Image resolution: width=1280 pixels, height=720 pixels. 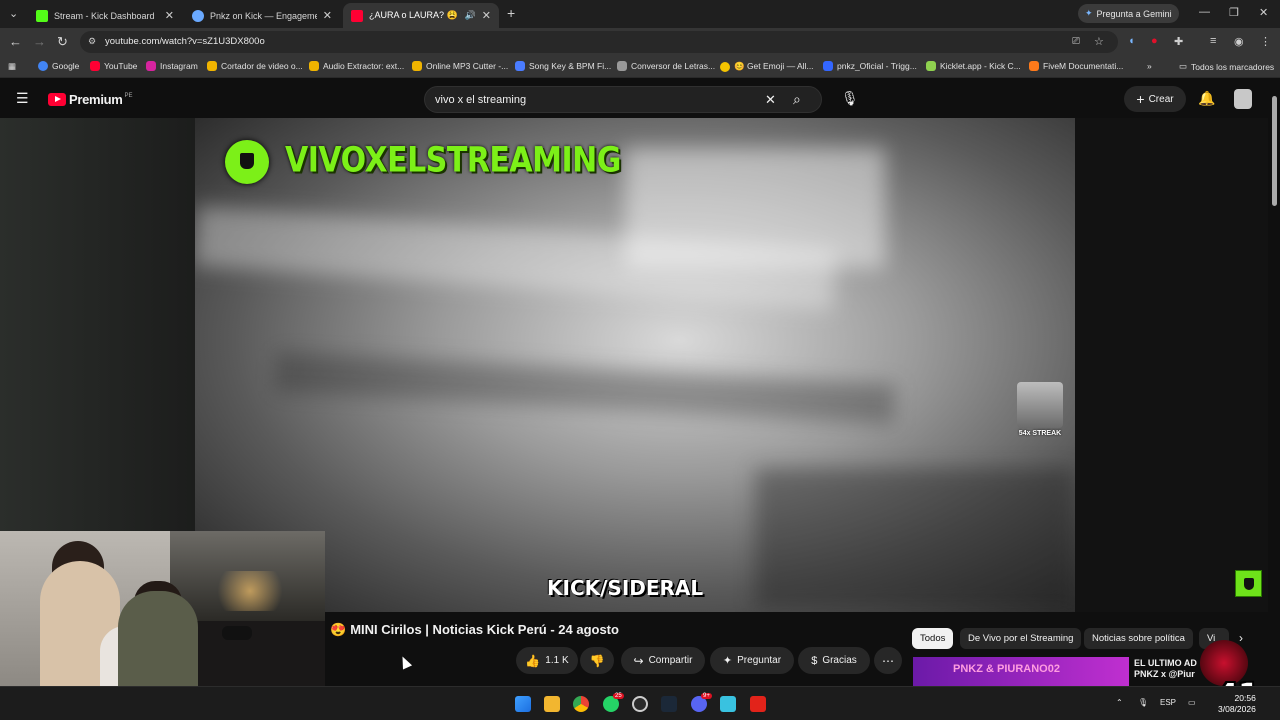 I want to click on thanks-label: Gracias, so click(x=839, y=660).